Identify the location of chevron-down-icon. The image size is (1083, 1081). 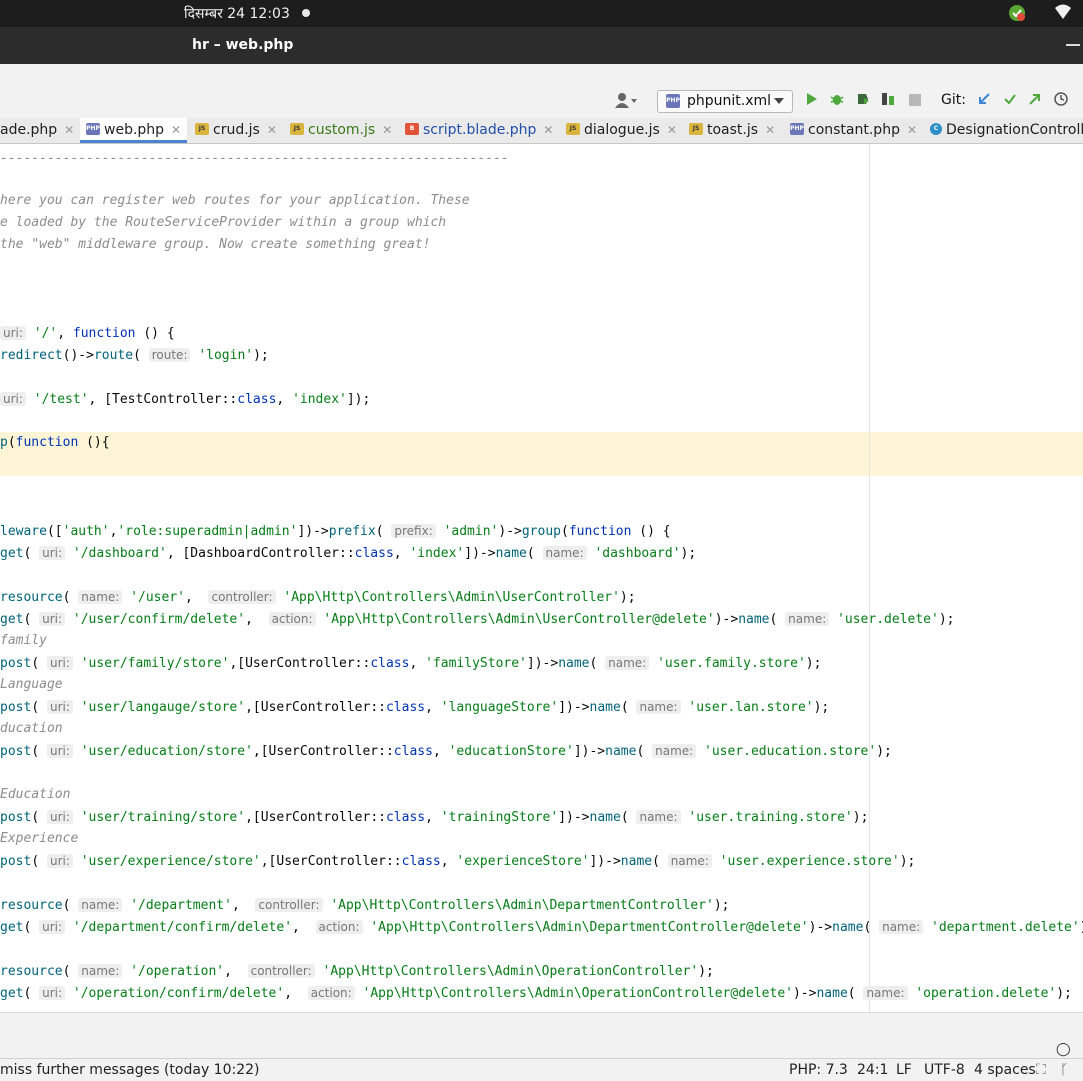
(779, 101).